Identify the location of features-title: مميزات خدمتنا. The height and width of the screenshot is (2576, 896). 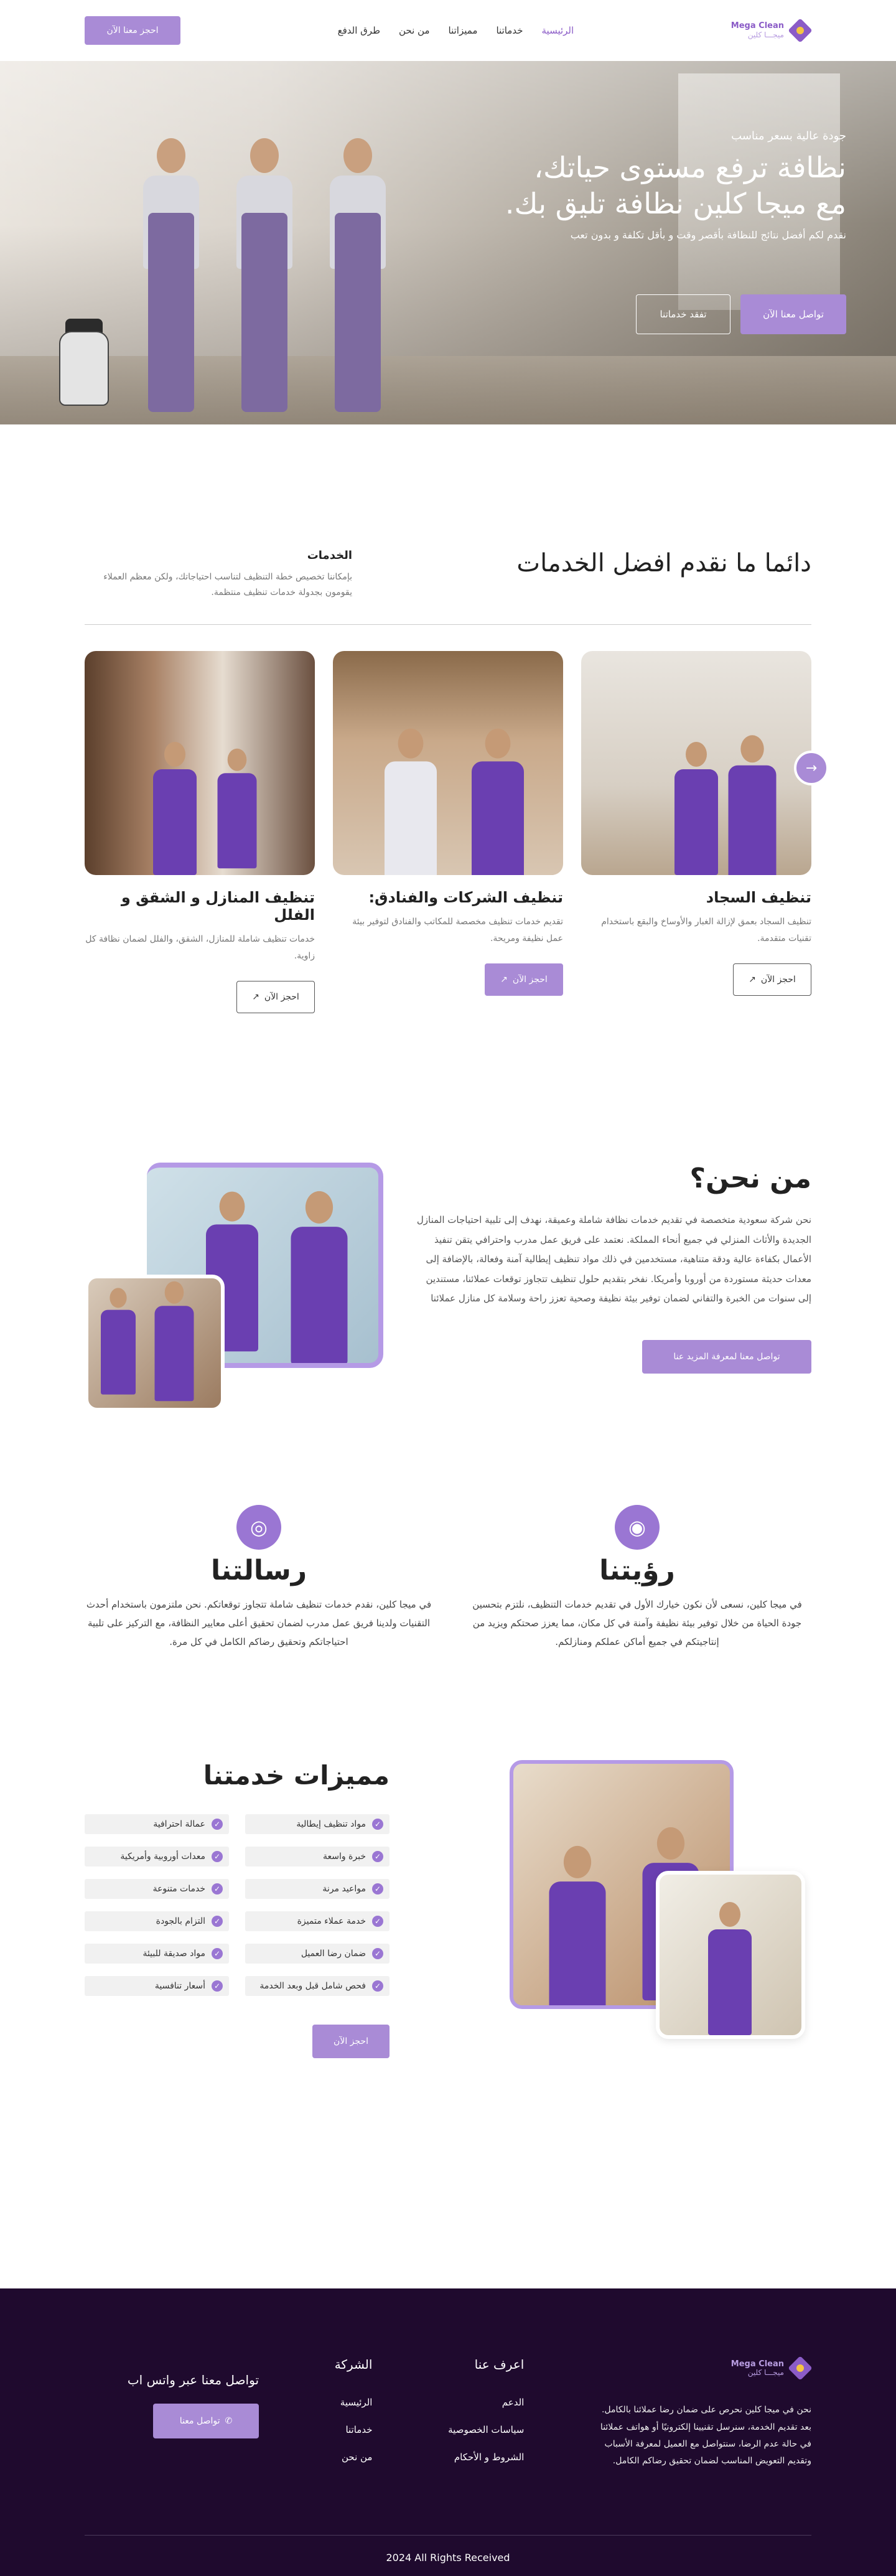
(296, 1775).